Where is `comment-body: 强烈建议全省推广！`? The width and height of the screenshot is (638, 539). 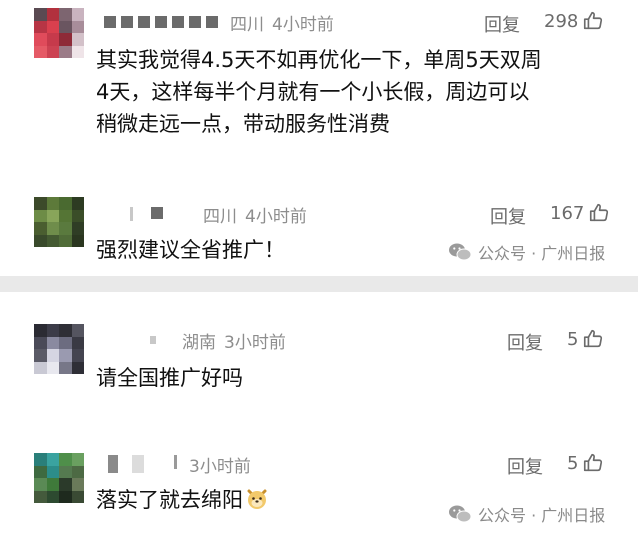 comment-body: 强烈建议全省推广！ is located at coordinates (190, 250).